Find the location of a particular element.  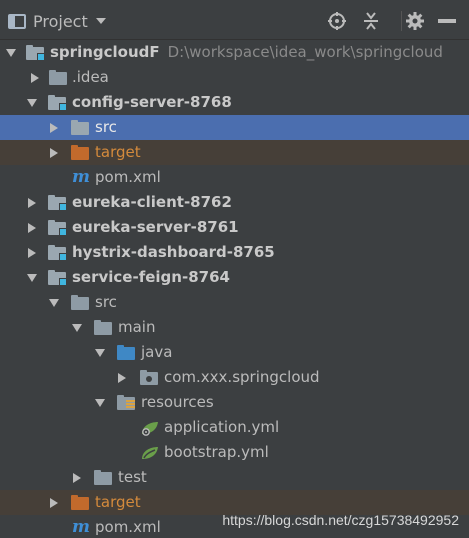

tree-row-config-server: config-server-8768 is located at coordinates (234, 102).